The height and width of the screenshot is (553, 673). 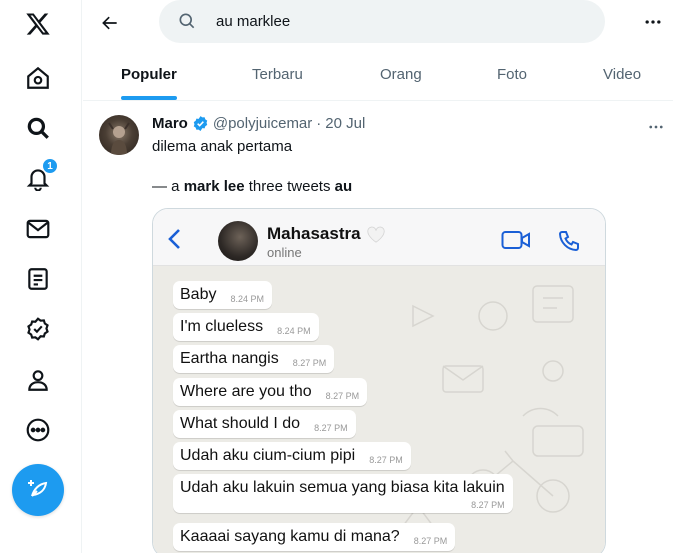 What do you see at coordinates (401, 77) in the screenshot?
I see `tab-orang: Orang` at bounding box center [401, 77].